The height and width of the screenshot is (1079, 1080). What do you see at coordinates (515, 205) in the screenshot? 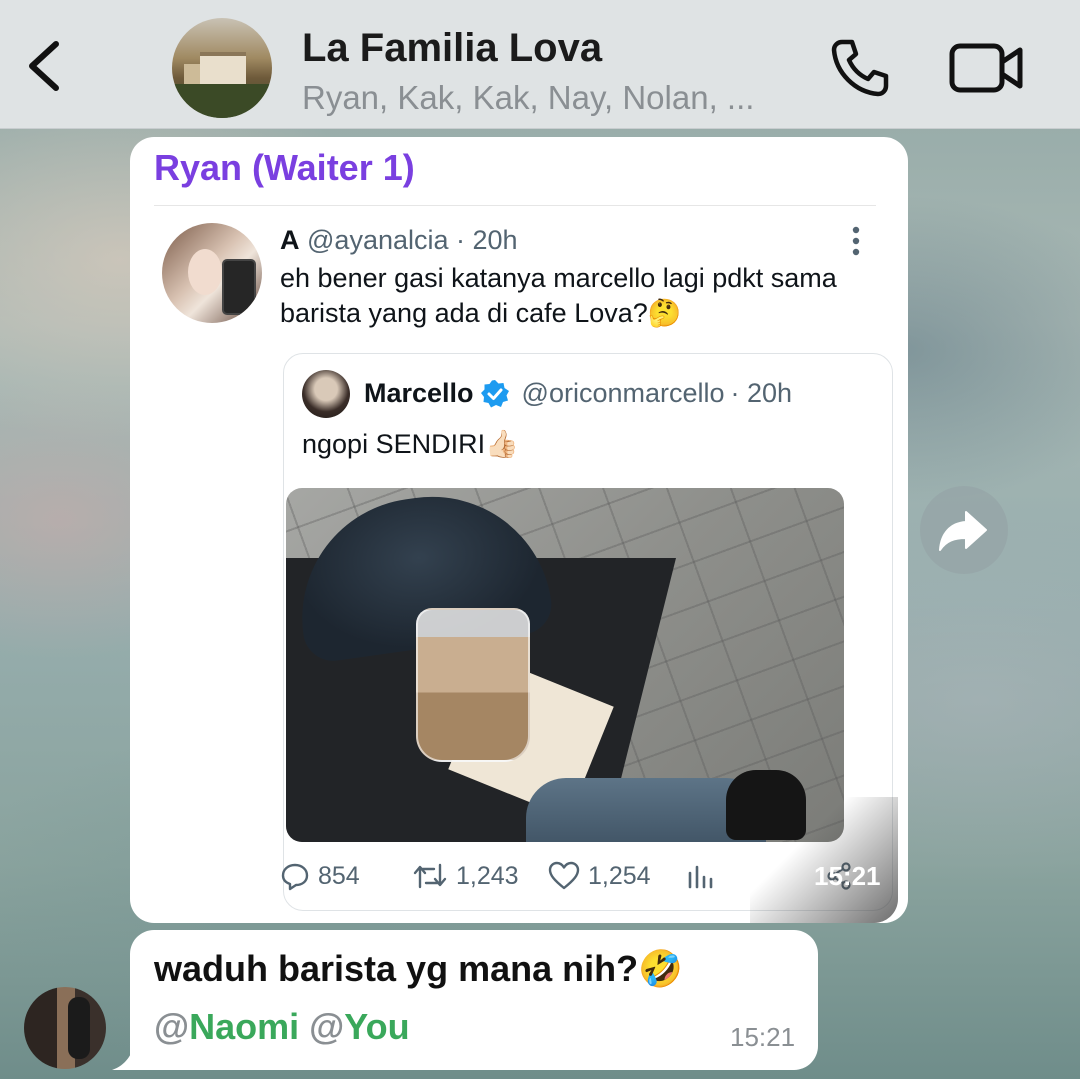
I see `divider` at bounding box center [515, 205].